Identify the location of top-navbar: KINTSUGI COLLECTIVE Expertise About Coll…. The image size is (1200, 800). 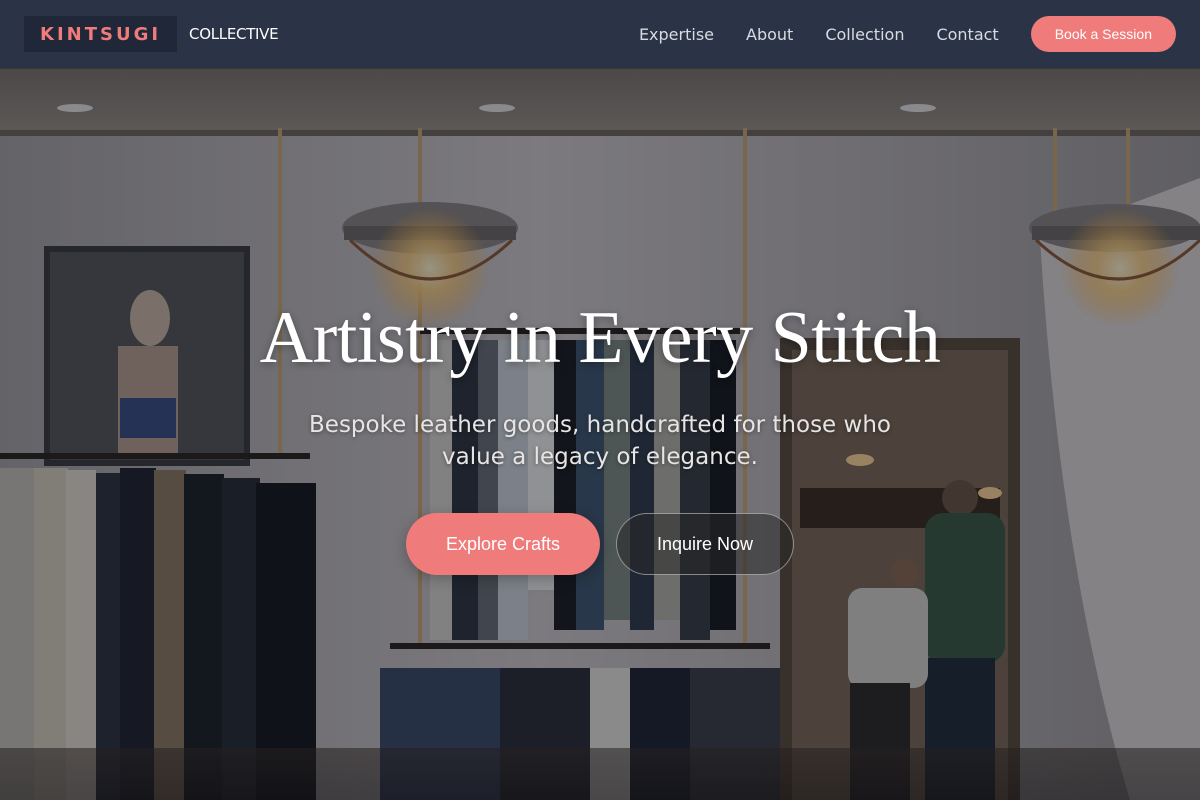
(600, 34).